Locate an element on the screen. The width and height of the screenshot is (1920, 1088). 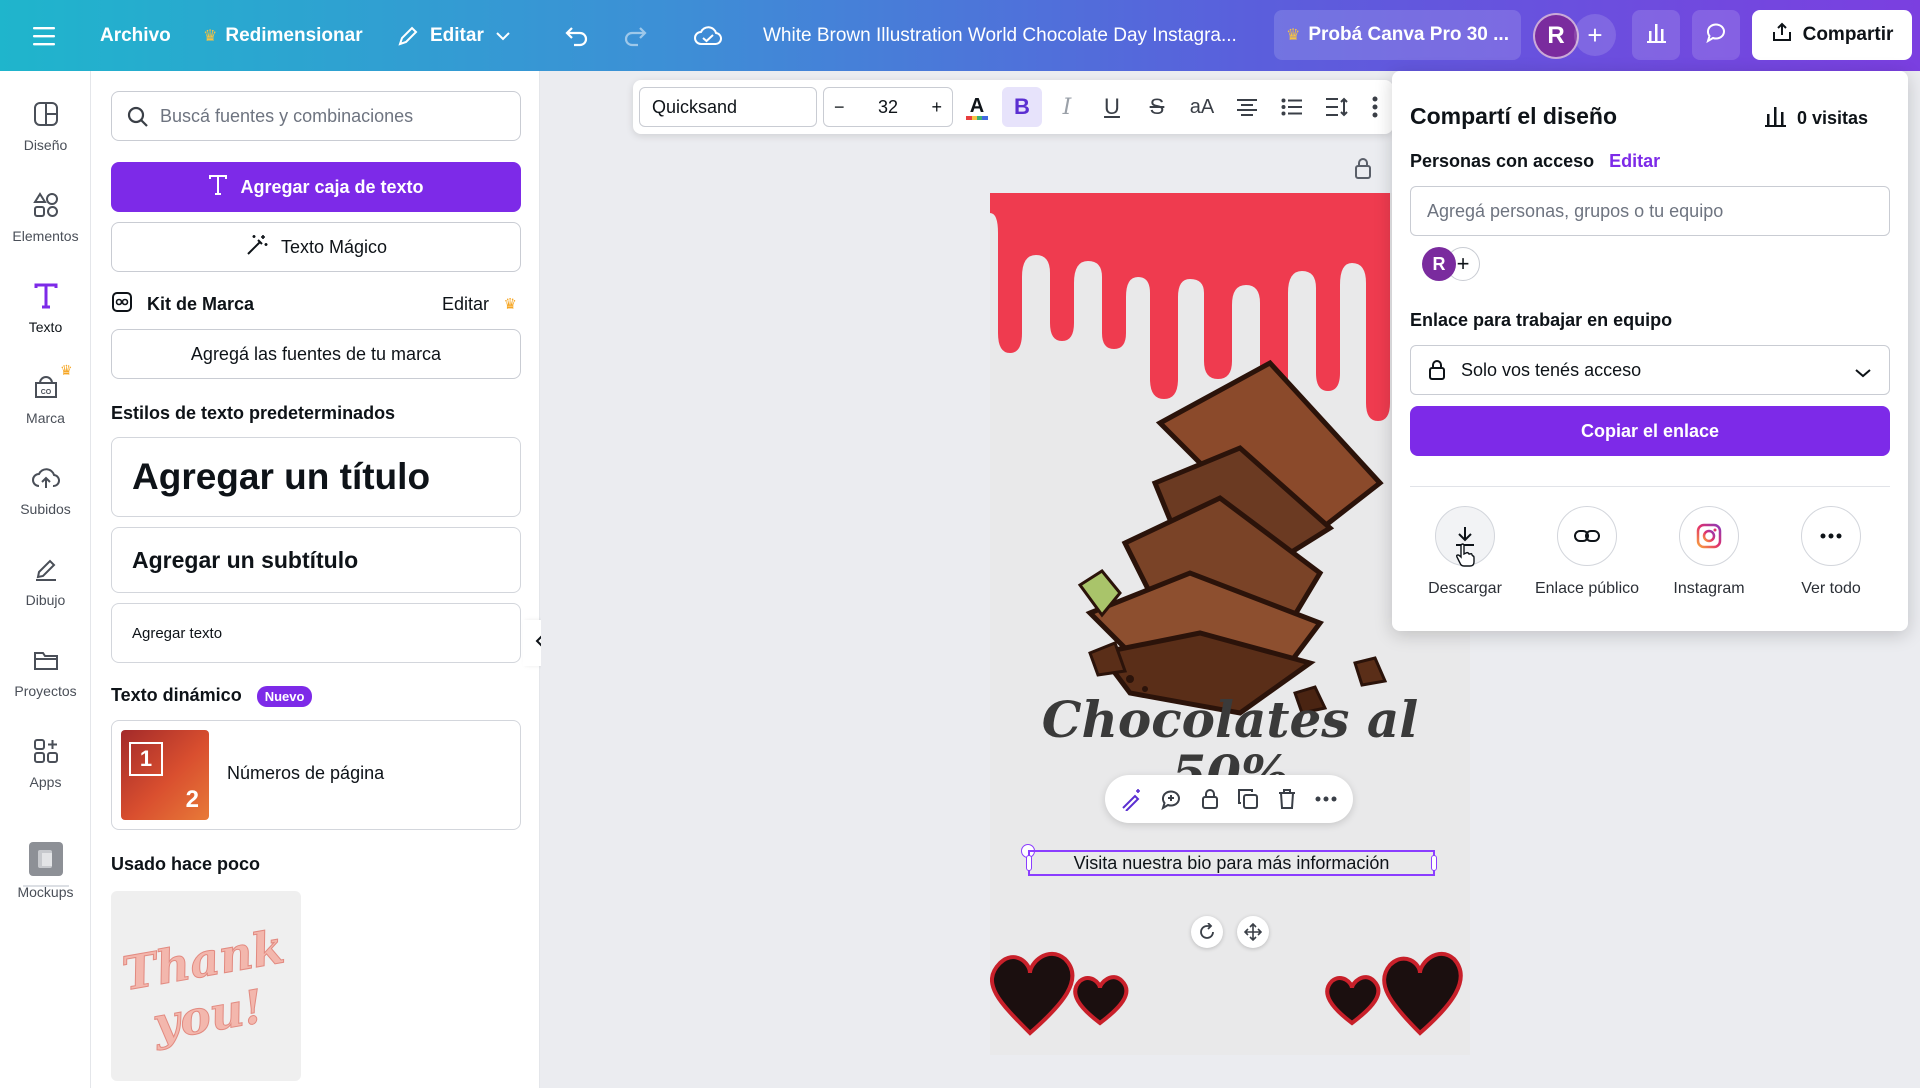
magic-text-button: Texto Mágico is located at coordinates (316, 247).